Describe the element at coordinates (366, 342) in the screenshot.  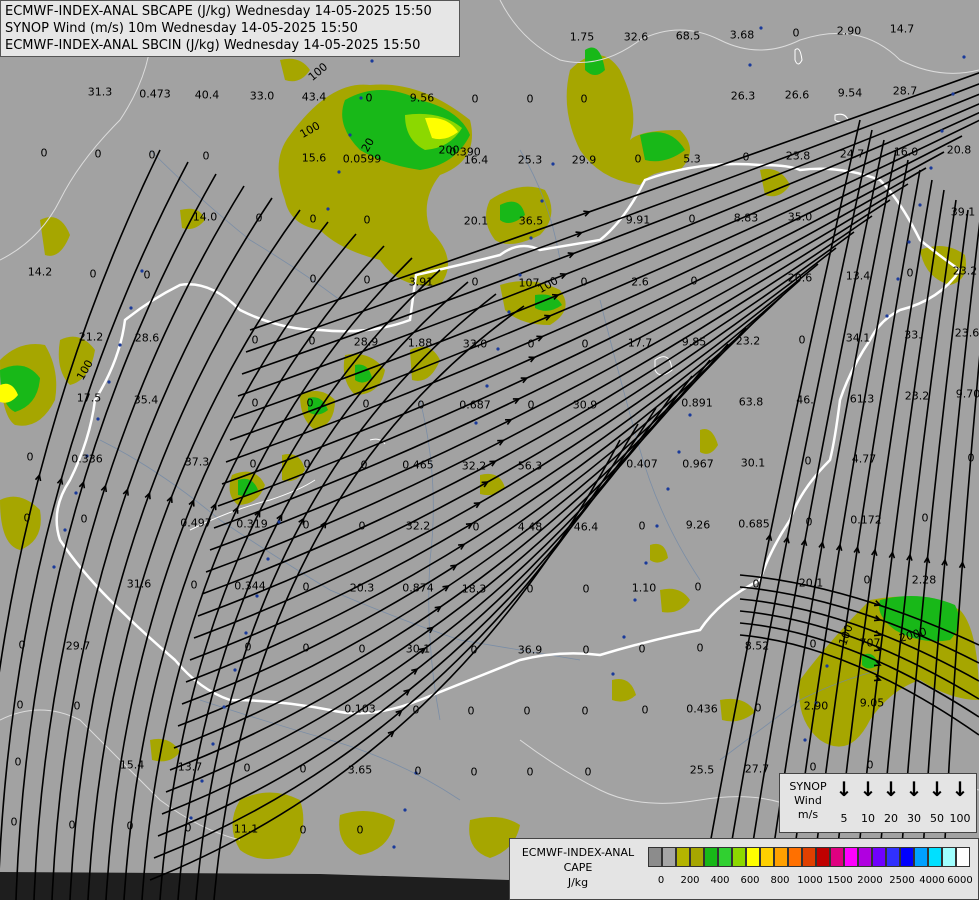
I see `cin-value-label: 28.9` at that location.